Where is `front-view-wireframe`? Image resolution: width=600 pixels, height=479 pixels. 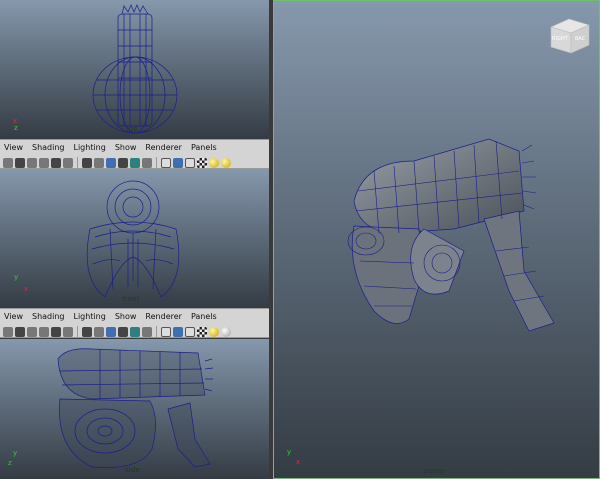
front-view-wireframe is located at coordinates (133, 239).